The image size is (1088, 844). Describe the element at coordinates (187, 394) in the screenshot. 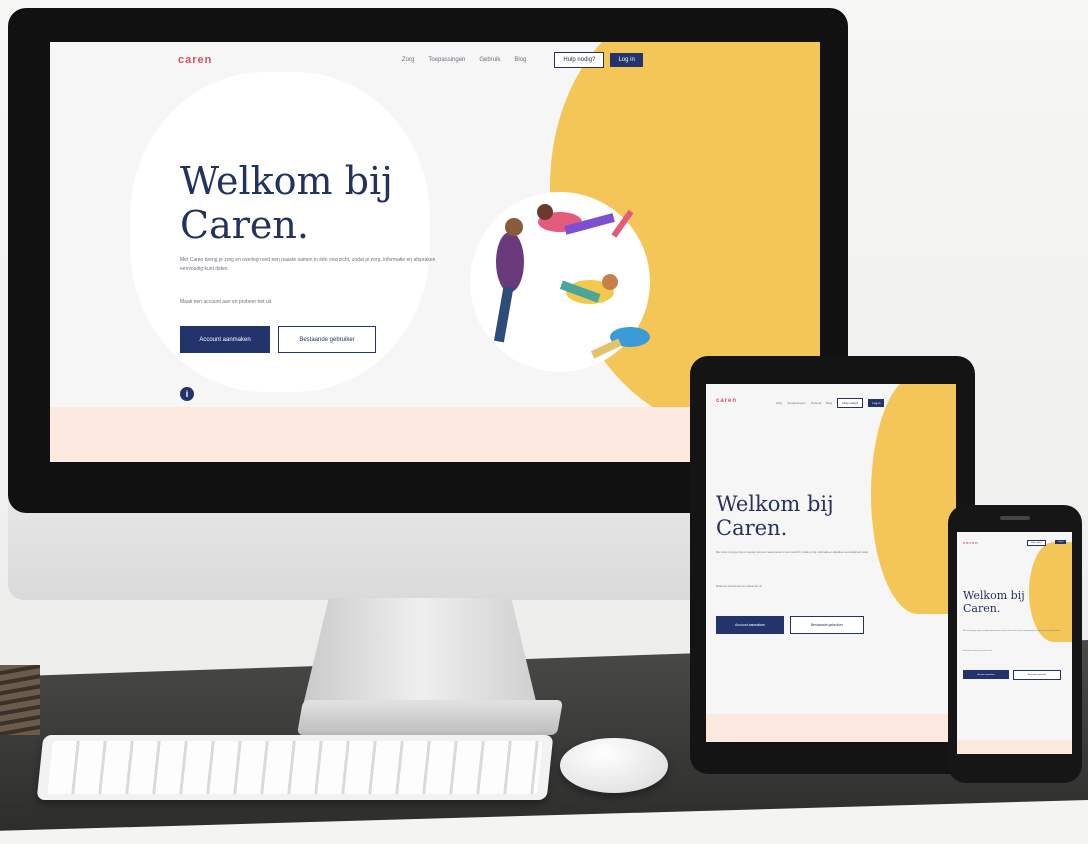

I see `info-icon: i` at that location.